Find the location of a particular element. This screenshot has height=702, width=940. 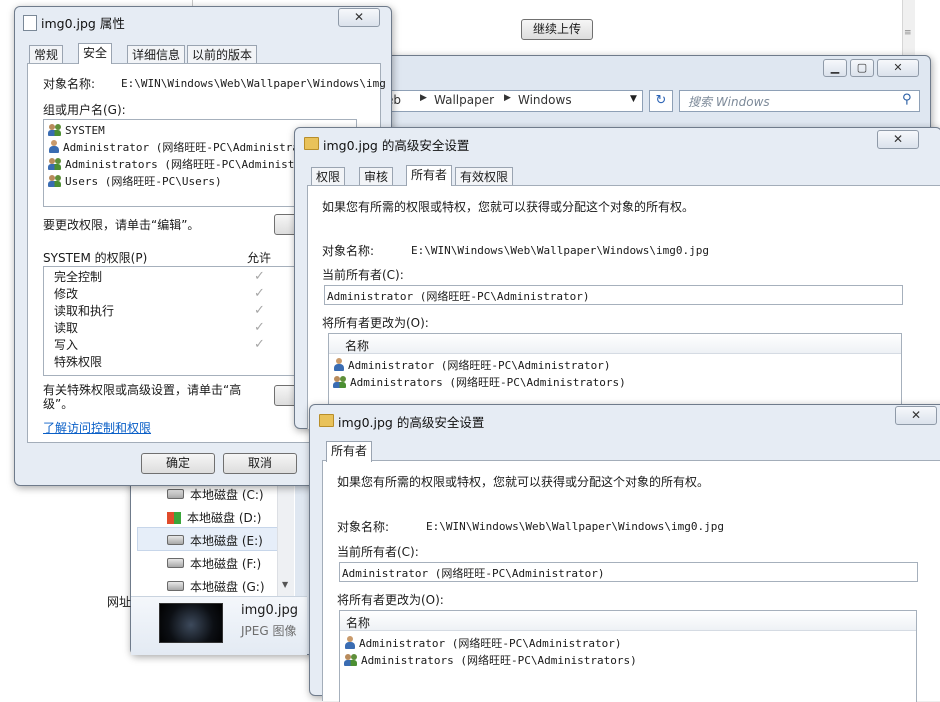

page-scroll-grip-icon: ≡ is located at coordinates (908, 33).